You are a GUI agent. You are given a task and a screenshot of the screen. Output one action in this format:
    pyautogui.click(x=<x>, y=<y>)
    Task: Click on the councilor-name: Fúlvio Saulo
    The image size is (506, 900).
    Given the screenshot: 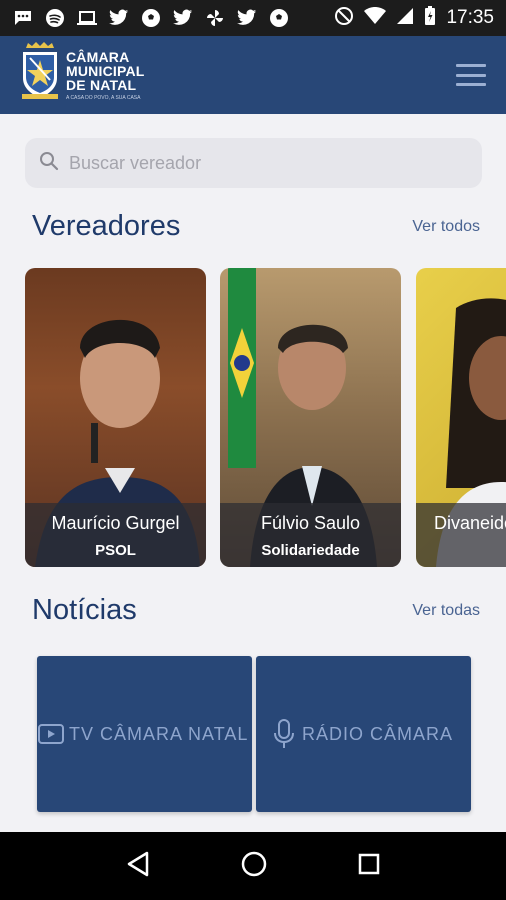 What is the action you would take?
    pyautogui.click(x=310, y=523)
    